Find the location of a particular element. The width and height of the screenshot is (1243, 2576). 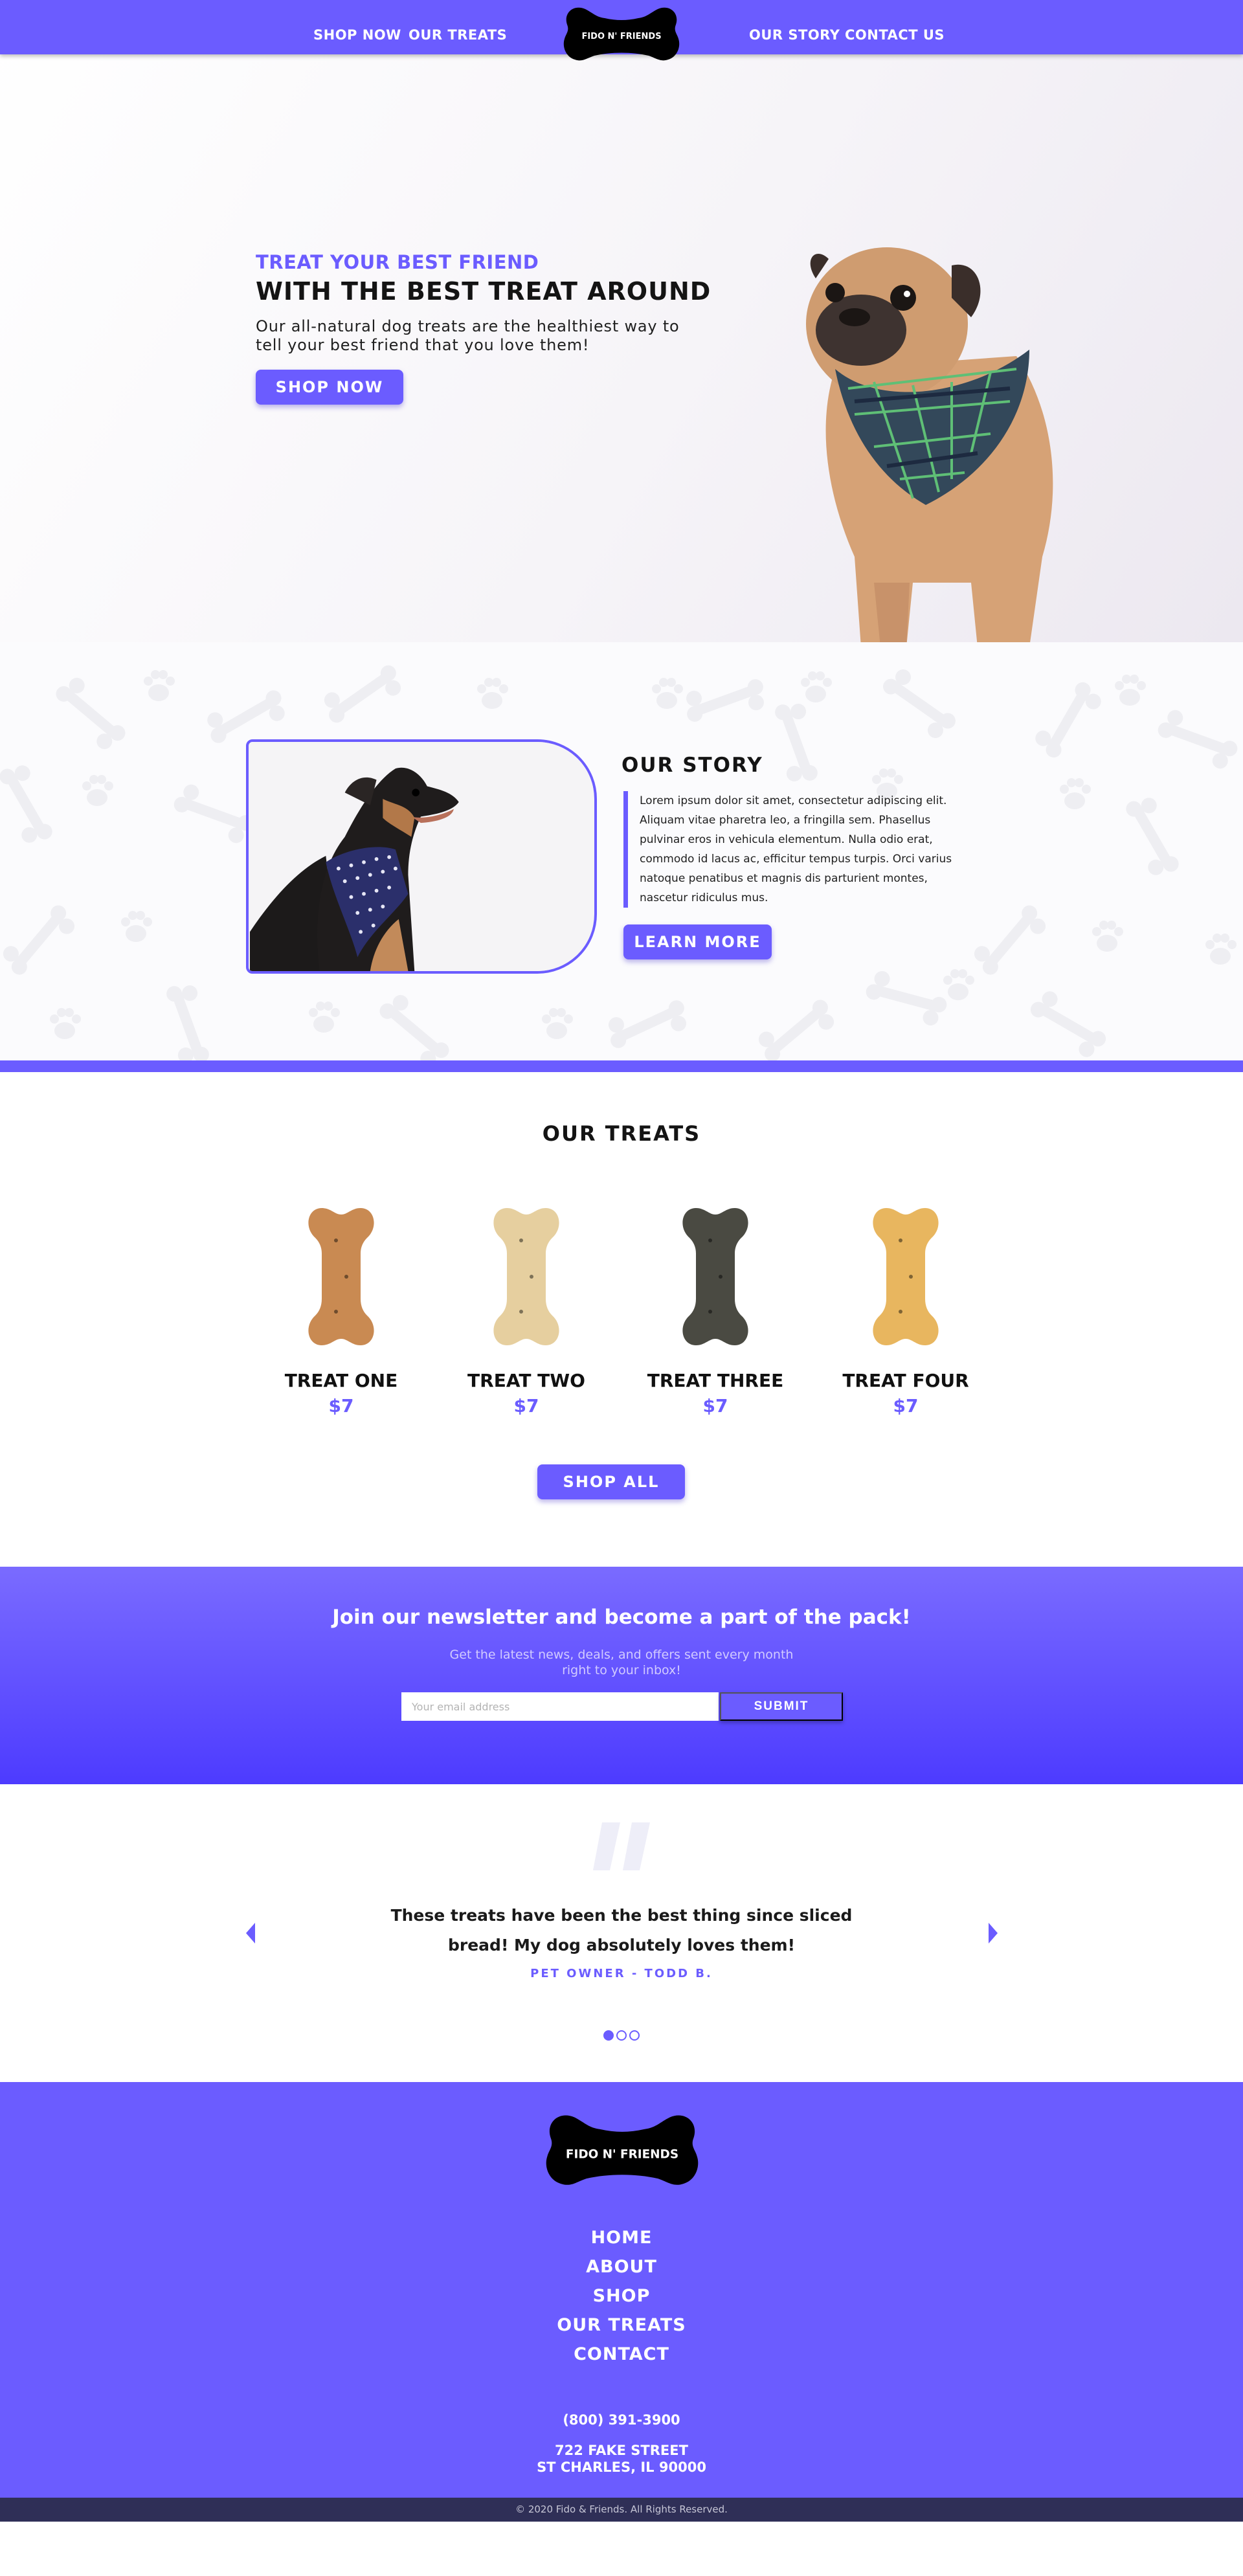

footer-link-our-treats: OUR TREATS is located at coordinates (621, 2325).